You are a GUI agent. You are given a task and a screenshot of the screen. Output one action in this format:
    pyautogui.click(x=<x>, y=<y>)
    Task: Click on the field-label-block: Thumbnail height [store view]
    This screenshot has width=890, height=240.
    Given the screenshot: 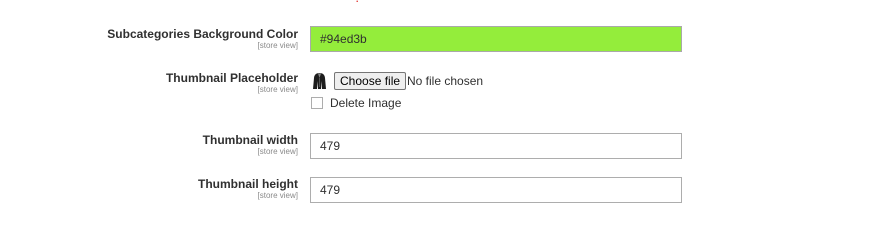 What is the action you would take?
    pyautogui.click(x=248, y=189)
    